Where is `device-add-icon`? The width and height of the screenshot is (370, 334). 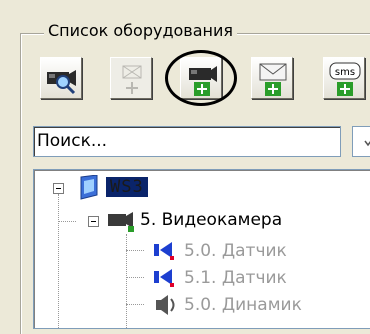 device-add-icon is located at coordinates (132, 79).